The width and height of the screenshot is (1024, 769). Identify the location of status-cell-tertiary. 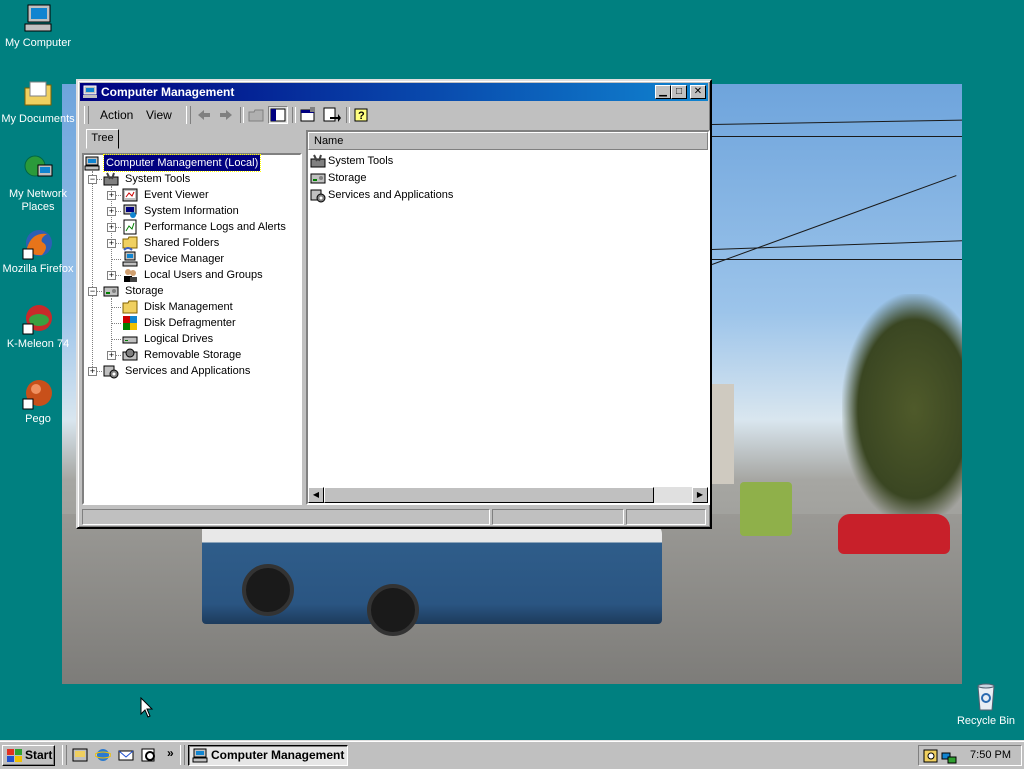
(666, 517).